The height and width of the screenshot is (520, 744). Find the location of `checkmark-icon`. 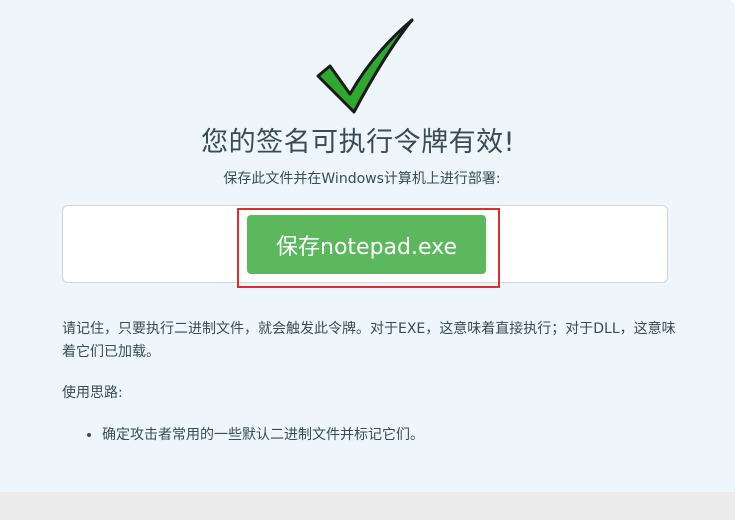

checkmark-icon is located at coordinates (365, 66).